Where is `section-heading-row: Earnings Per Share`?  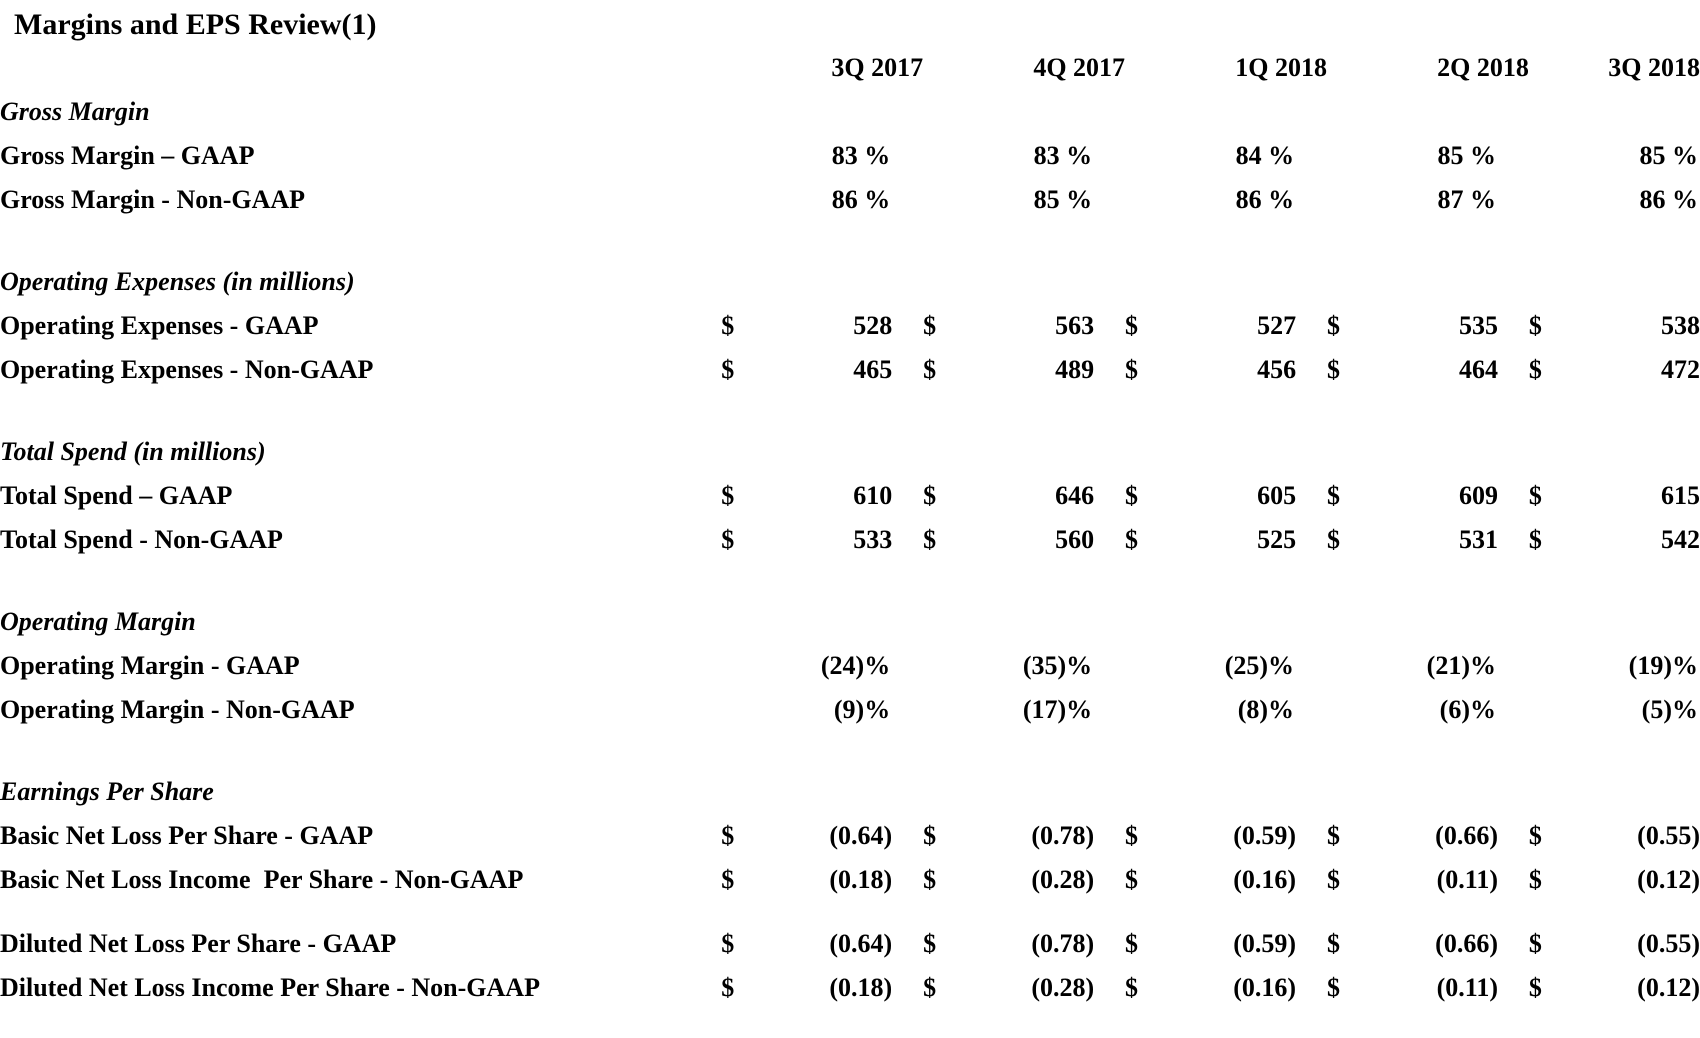
section-heading-row: Earnings Per Share is located at coordinates (850, 792).